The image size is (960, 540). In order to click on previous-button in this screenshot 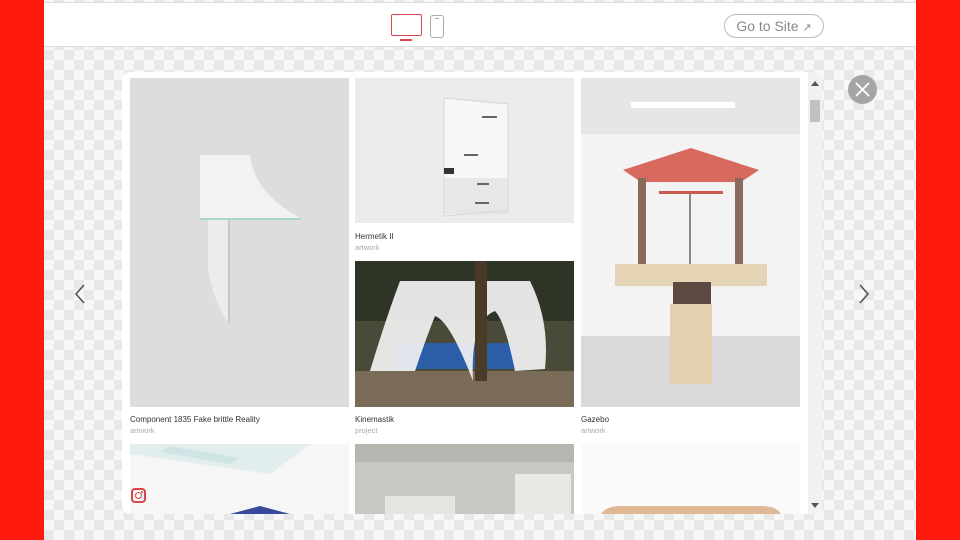, I will do `click(80, 294)`.